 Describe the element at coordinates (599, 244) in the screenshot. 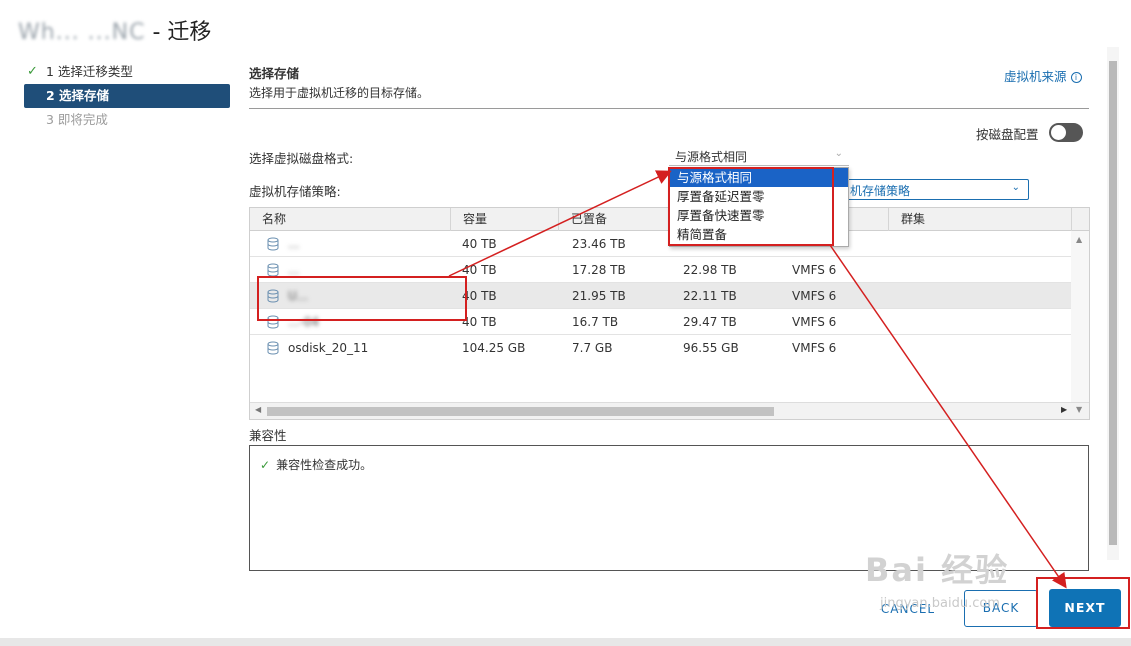

I see `cell-provisioned: 23.46 TB` at that location.